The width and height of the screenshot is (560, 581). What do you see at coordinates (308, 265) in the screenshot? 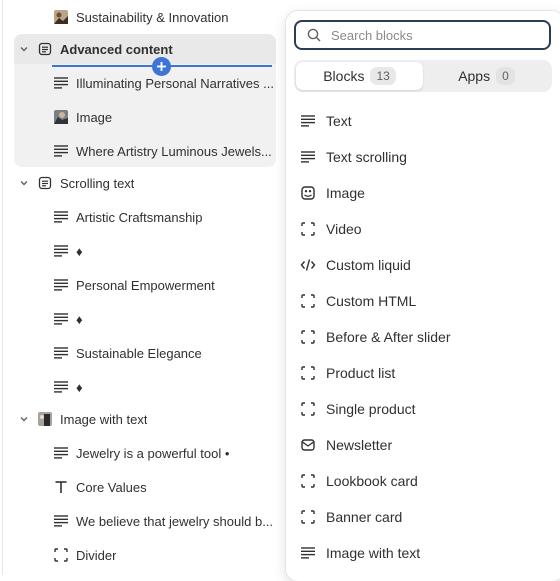
I see `code-icon` at bounding box center [308, 265].